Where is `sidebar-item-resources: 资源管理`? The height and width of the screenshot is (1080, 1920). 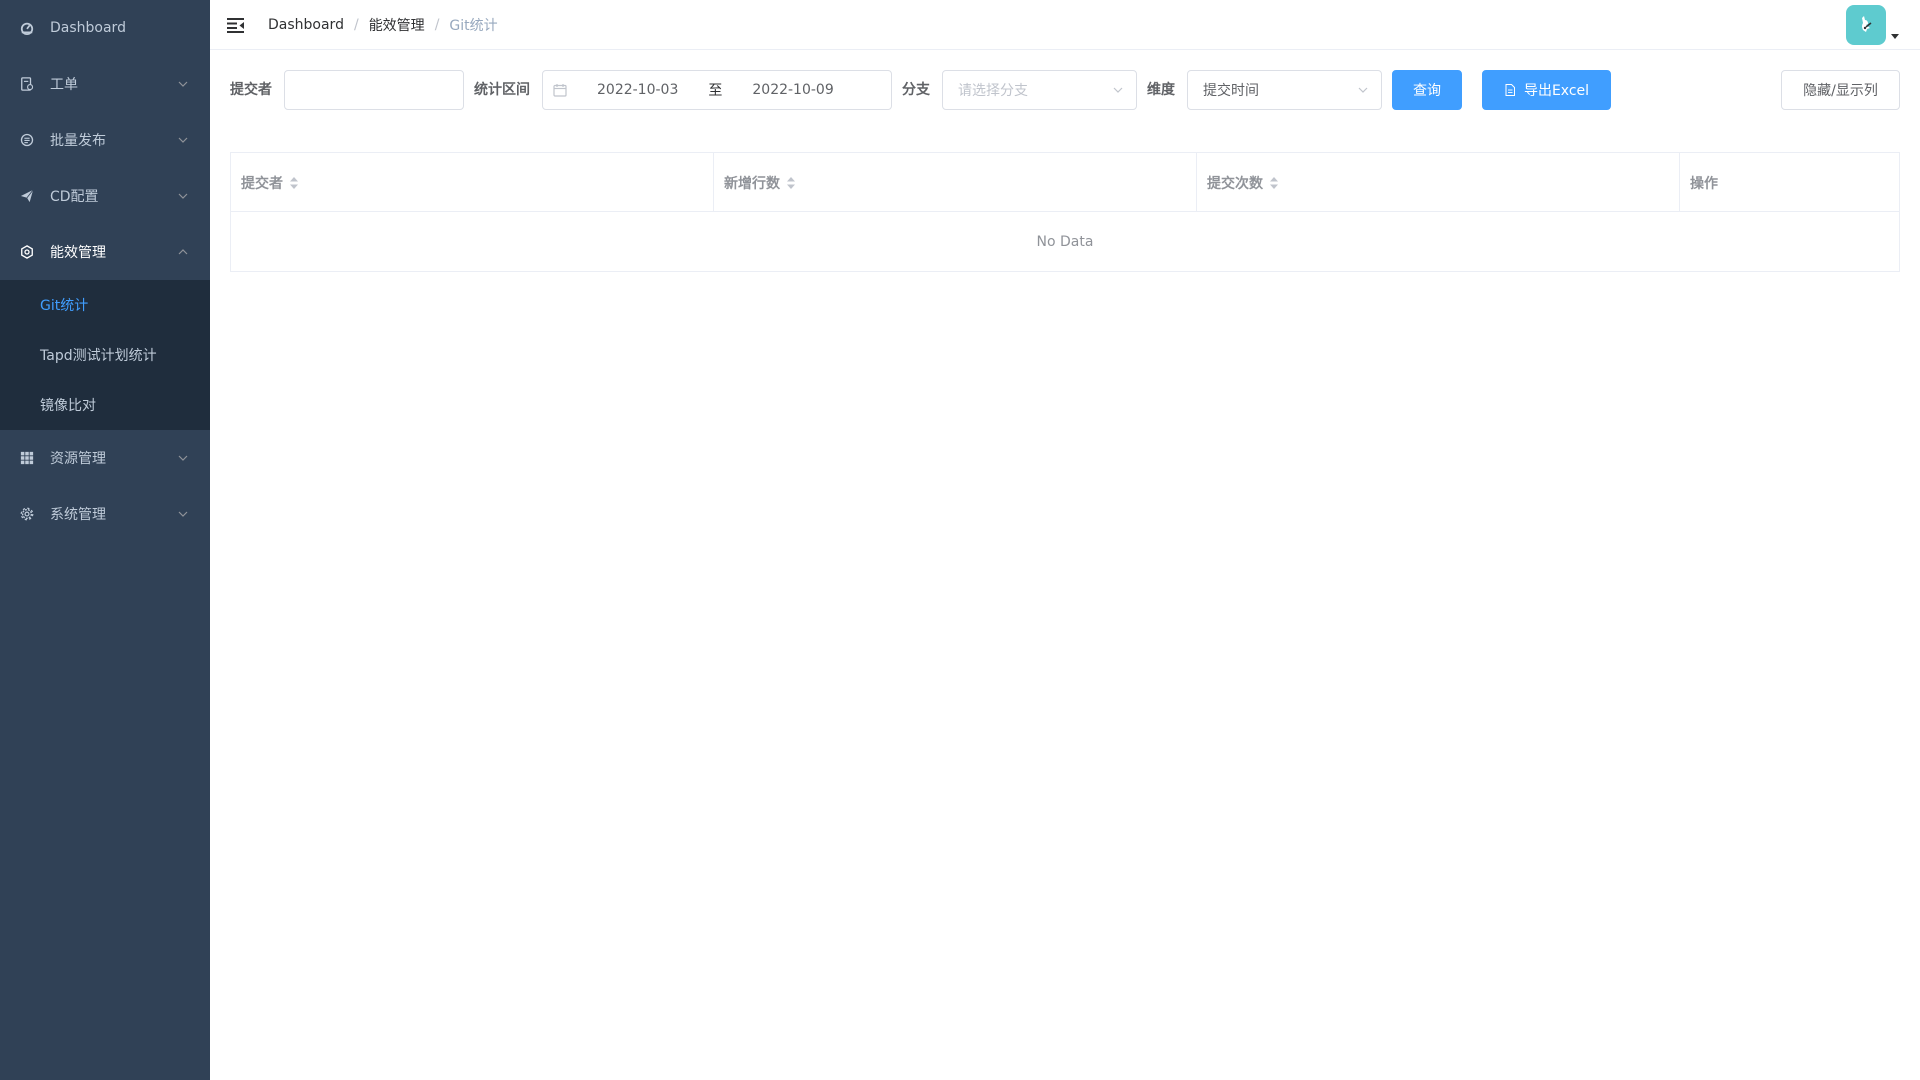 sidebar-item-resources: 资源管理 is located at coordinates (105, 458).